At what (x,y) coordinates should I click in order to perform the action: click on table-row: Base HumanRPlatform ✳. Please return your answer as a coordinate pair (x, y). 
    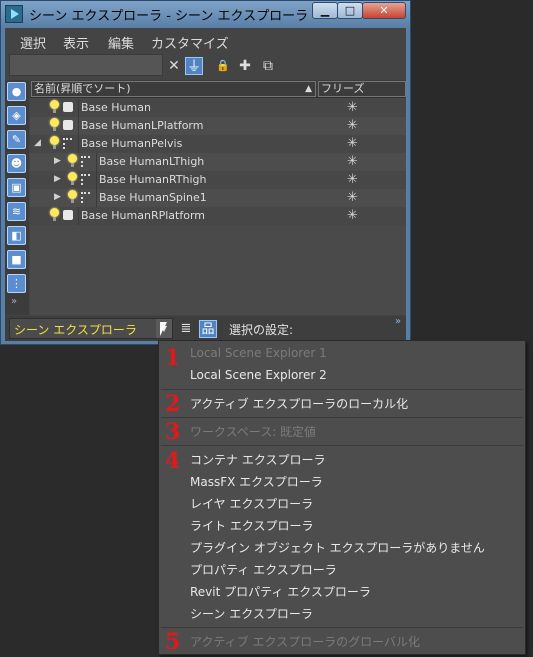
    Looking at the image, I should click on (218, 216).